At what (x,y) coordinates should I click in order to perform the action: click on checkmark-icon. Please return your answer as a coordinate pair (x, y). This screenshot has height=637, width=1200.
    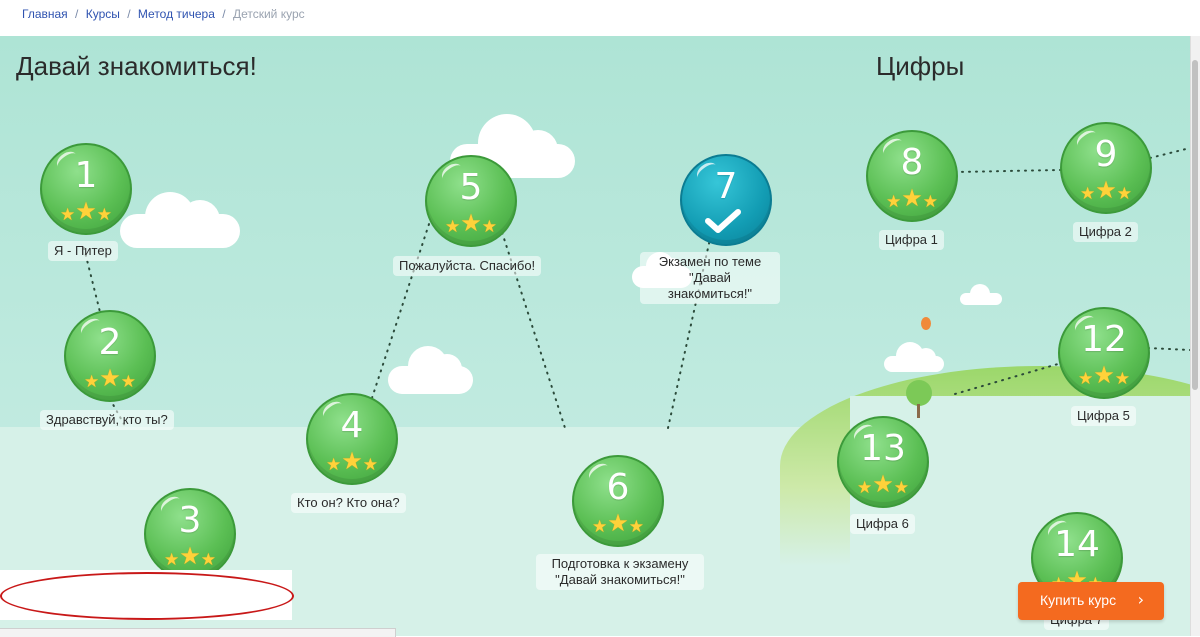
    Looking at the image, I should click on (723, 221).